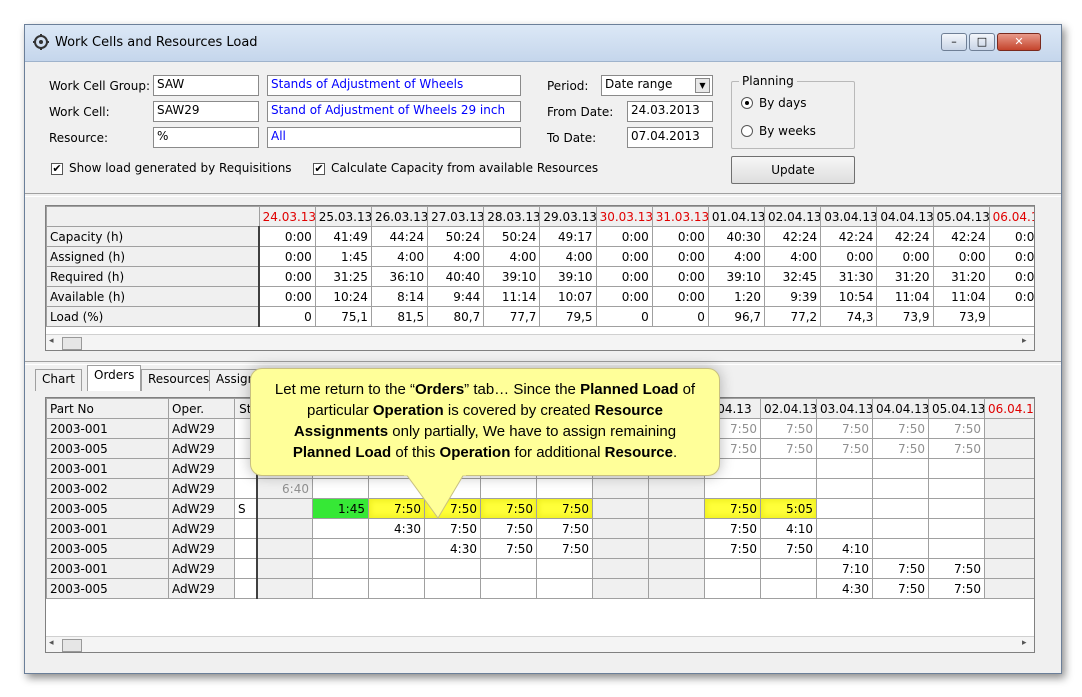  Describe the element at coordinates (319, 169) in the screenshot. I see `calc-capacity-checkbox: ✔` at that location.